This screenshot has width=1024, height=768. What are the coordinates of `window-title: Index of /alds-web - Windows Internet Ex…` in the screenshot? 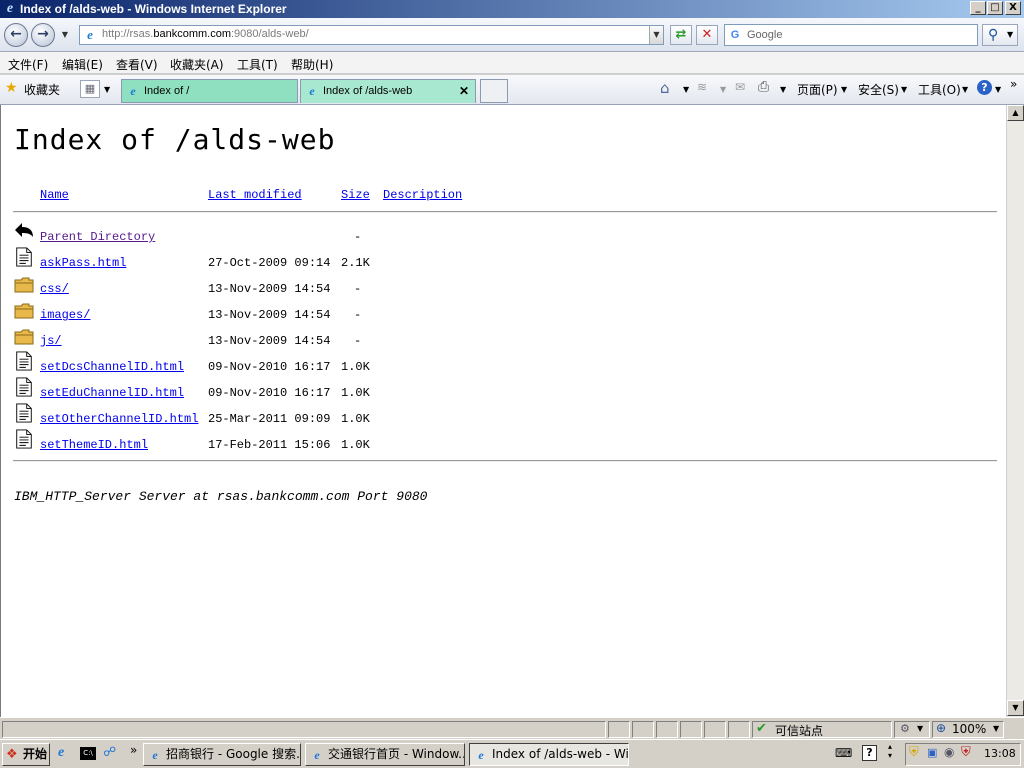 It's located at (153, 9).